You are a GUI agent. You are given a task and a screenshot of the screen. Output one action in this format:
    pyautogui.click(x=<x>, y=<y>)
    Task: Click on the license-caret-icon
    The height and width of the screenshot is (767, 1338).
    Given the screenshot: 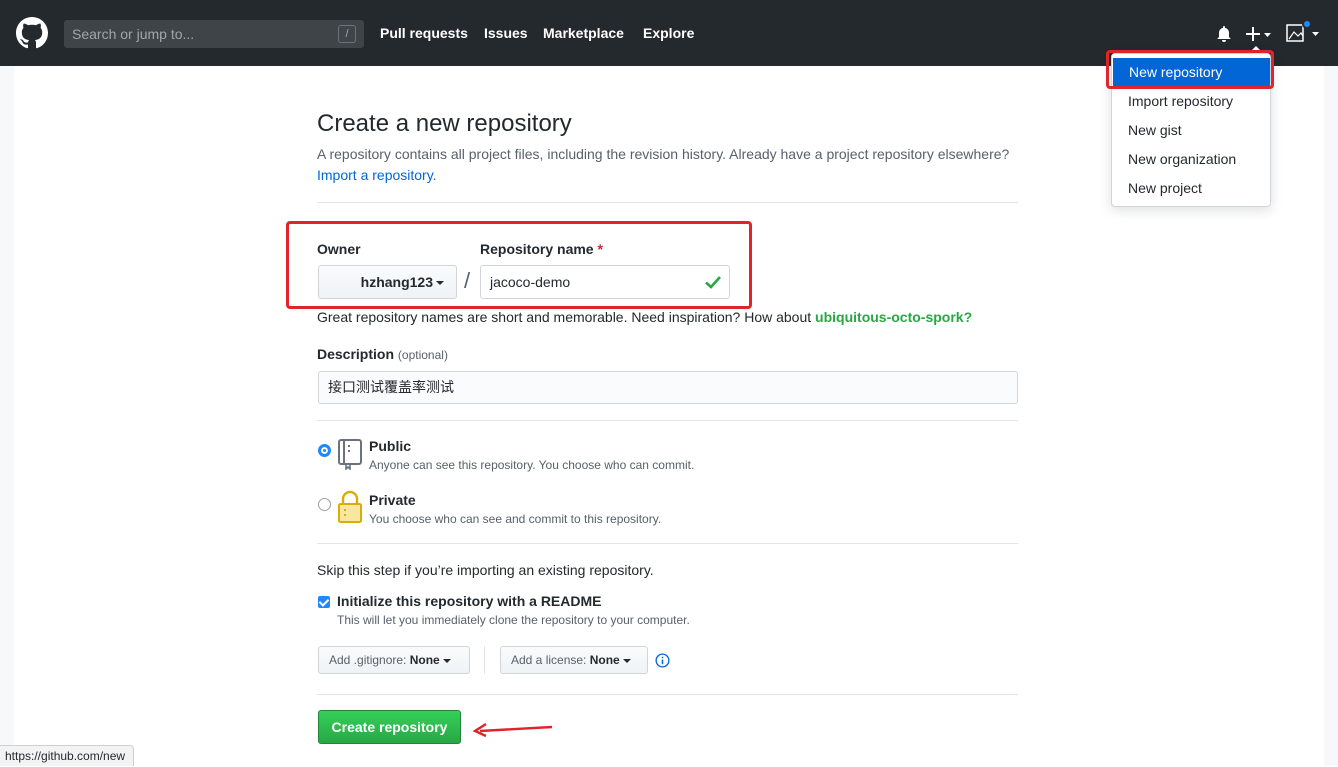 What is the action you would take?
    pyautogui.click(x=626, y=660)
    